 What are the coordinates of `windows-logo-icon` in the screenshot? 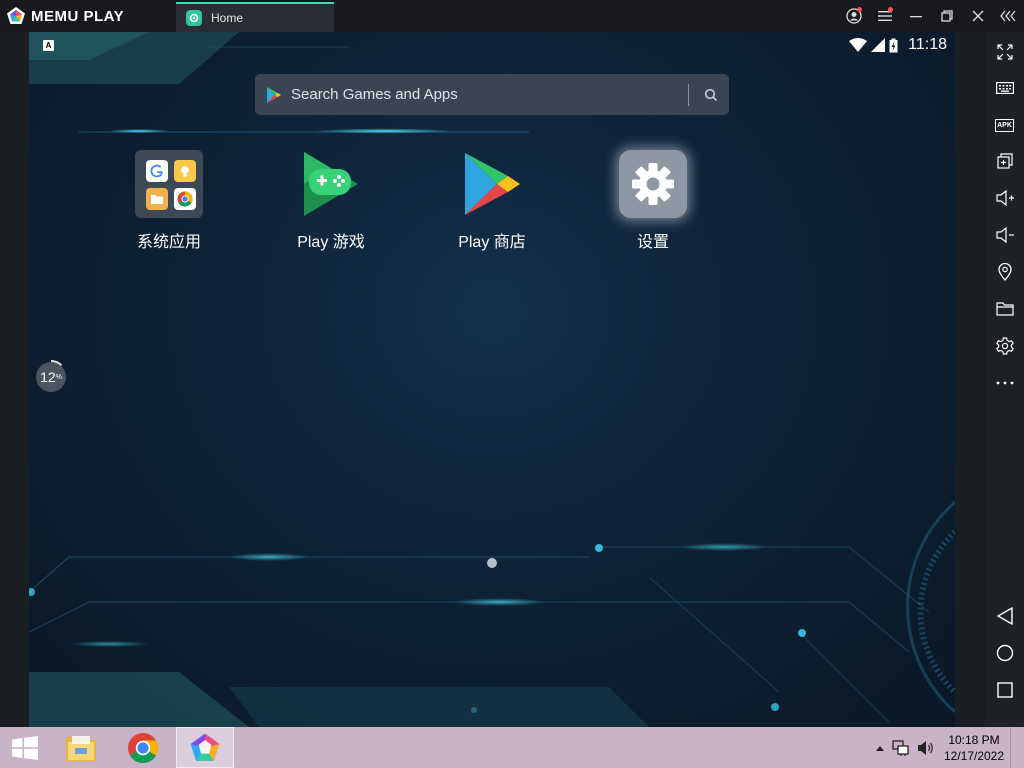 It's located at (25, 747).